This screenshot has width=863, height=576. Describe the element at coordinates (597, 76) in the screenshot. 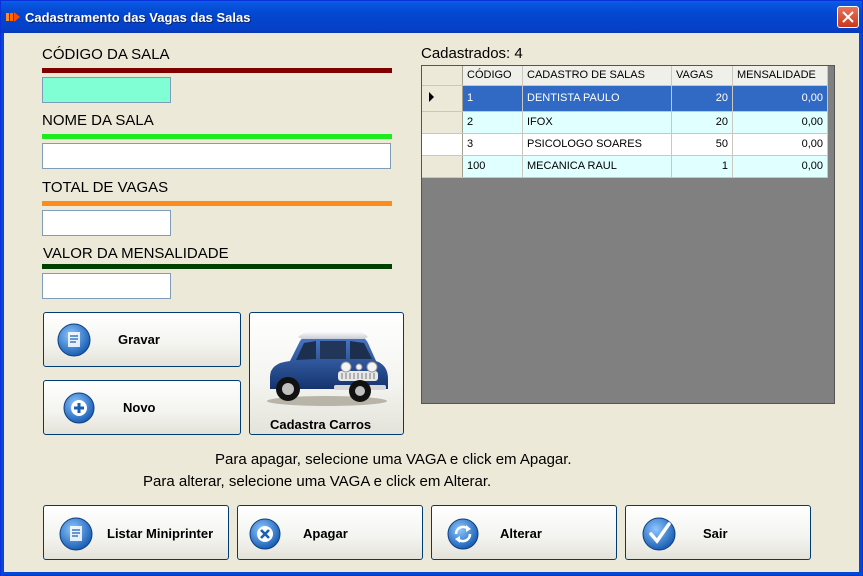

I see `column-header-sala: CADASTRO DE SALAS` at that location.